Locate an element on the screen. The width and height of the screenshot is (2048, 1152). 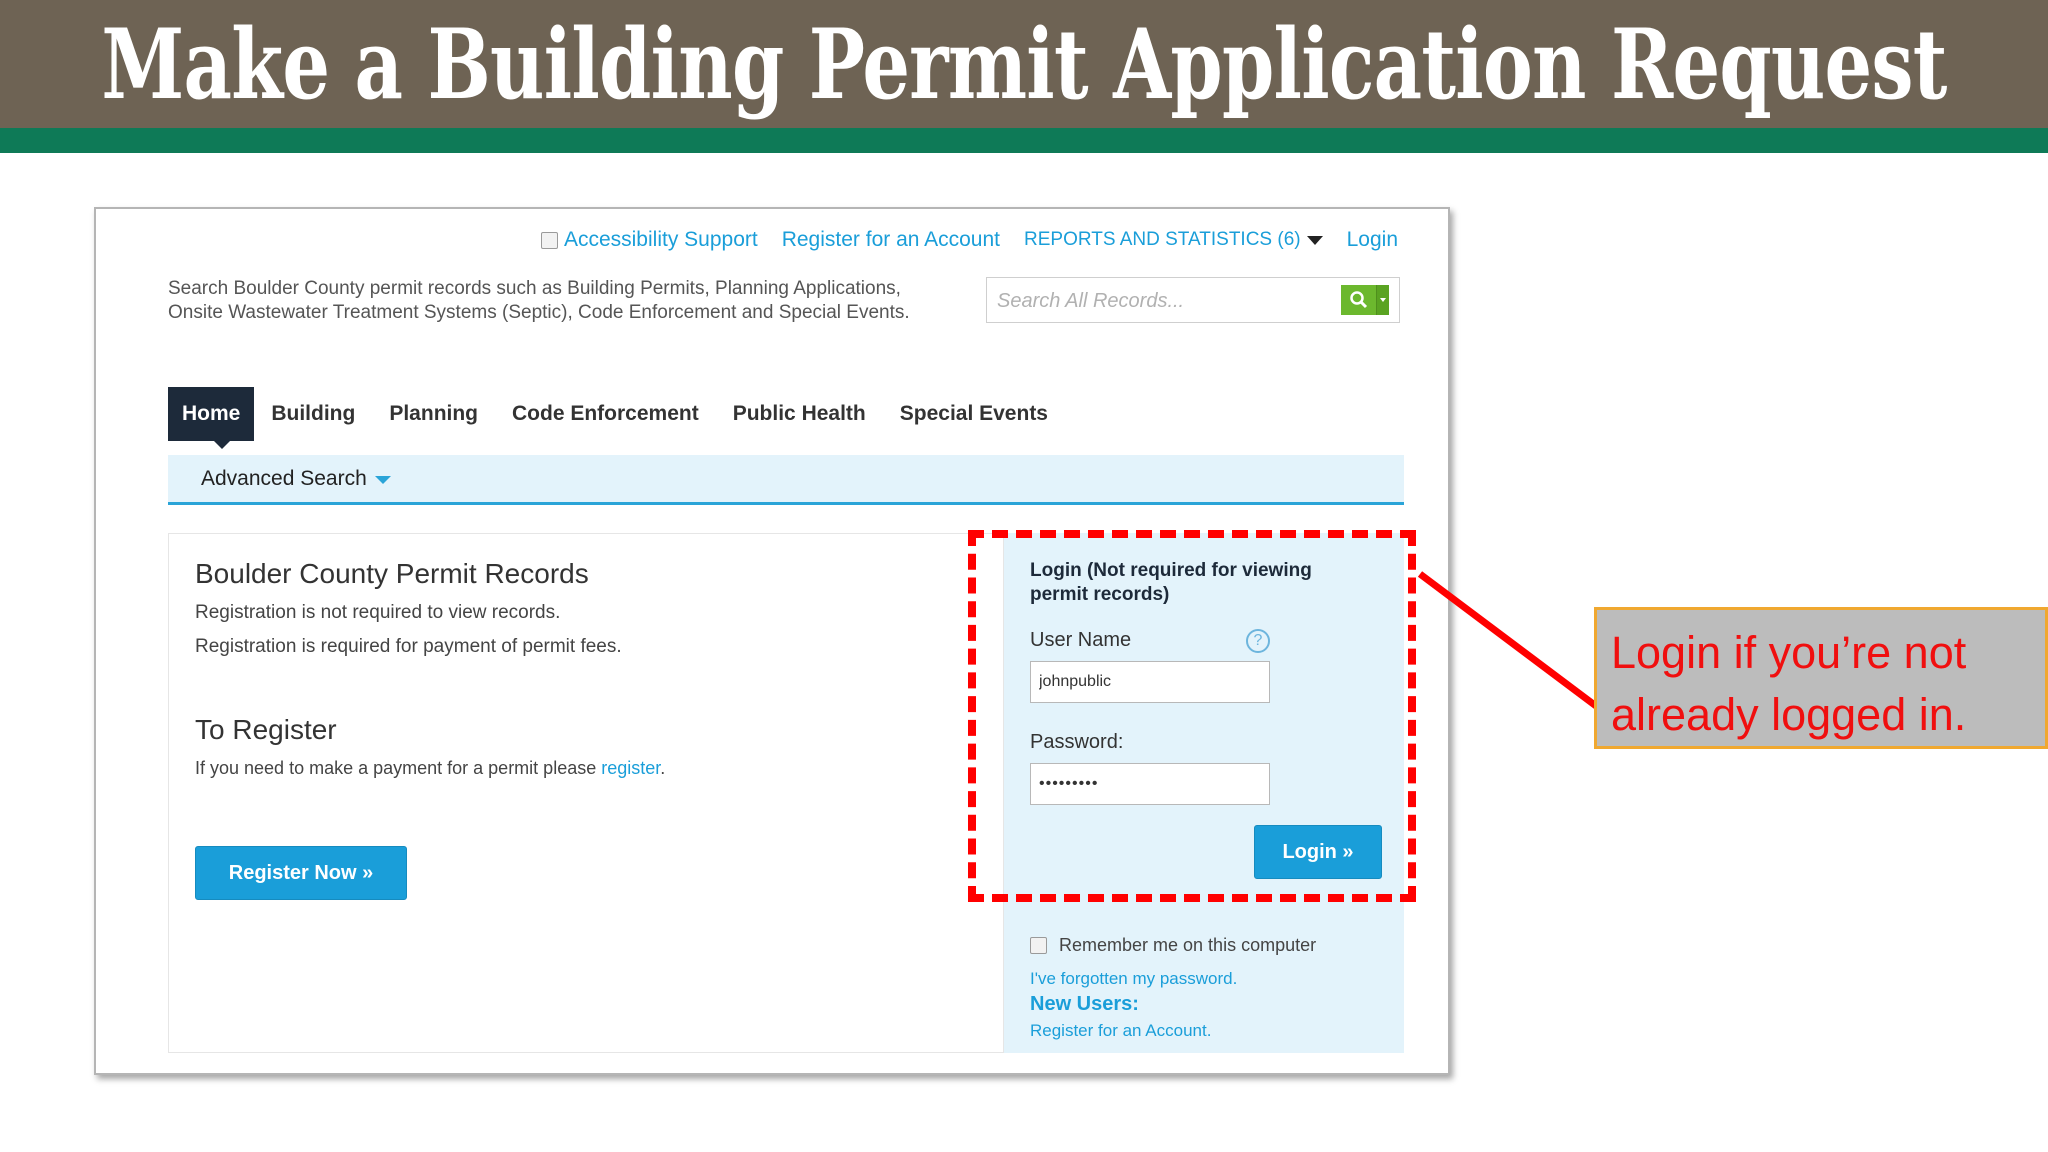
forgot-password-link: I've forgotten my password. is located at coordinates (1133, 979).